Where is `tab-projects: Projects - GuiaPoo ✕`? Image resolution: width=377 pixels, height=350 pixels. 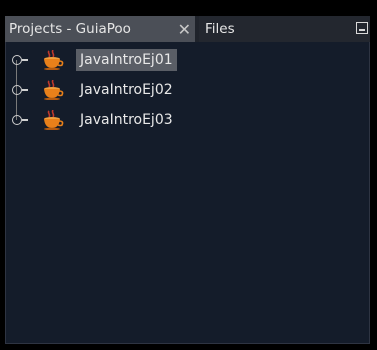 tab-projects: Projects - GuiaPoo ✕ is located at coordinates (100, 29).